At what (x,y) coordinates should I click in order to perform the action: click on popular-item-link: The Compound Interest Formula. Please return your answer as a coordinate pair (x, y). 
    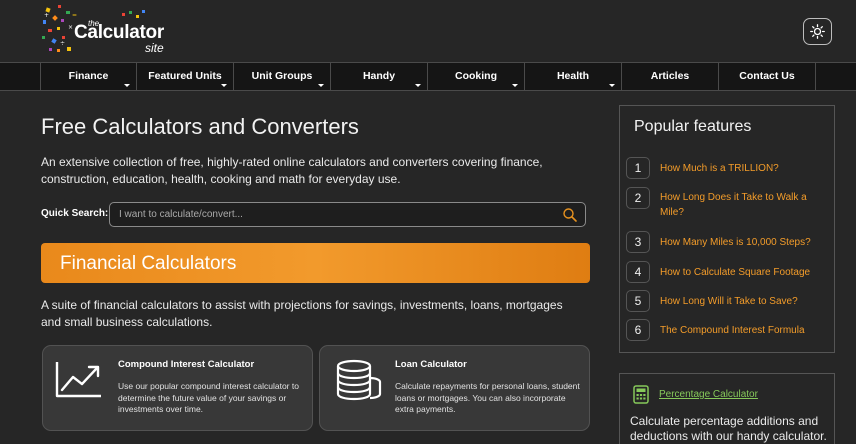
    Looking at the image, I should click on (740, 330).